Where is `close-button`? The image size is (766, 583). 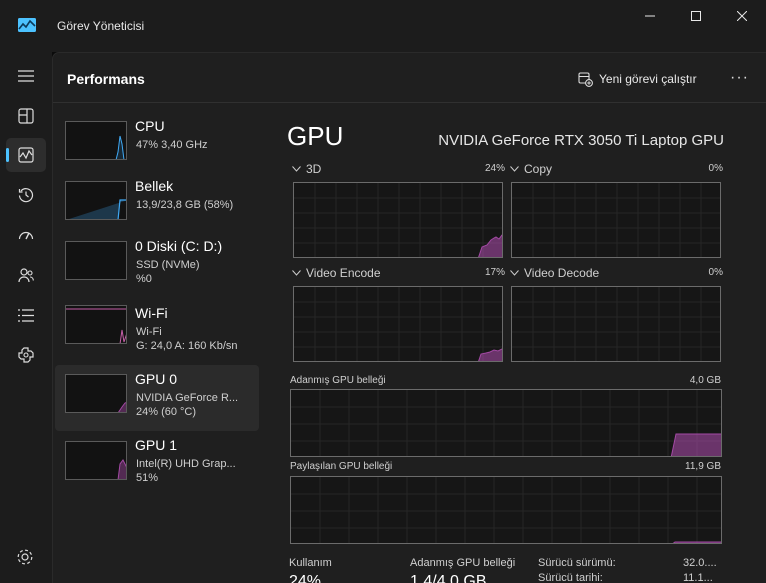 close-button is located at coordinates (742, 16).